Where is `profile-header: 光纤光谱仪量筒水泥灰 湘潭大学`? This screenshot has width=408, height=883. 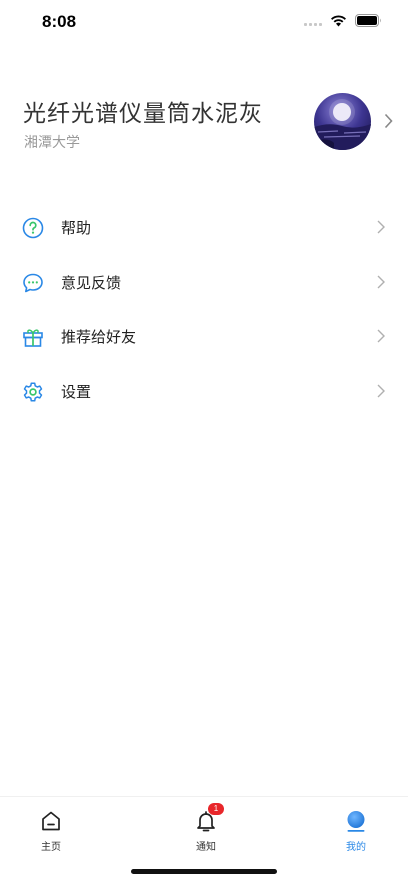 profile-header: 光纤光谱仪量筒水泥灰 湘潭大学 is located at coordinates (204, 123).